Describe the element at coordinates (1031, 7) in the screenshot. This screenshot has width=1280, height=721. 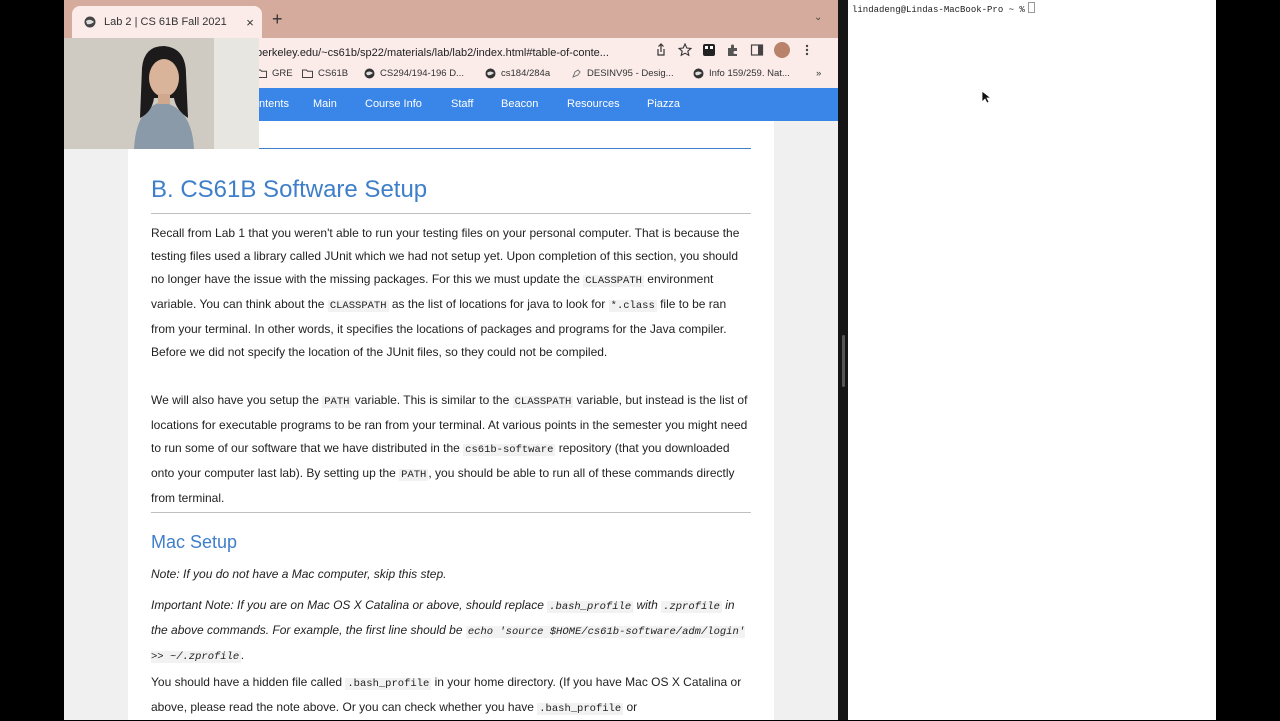
I see `terminal-cursor` at that location.